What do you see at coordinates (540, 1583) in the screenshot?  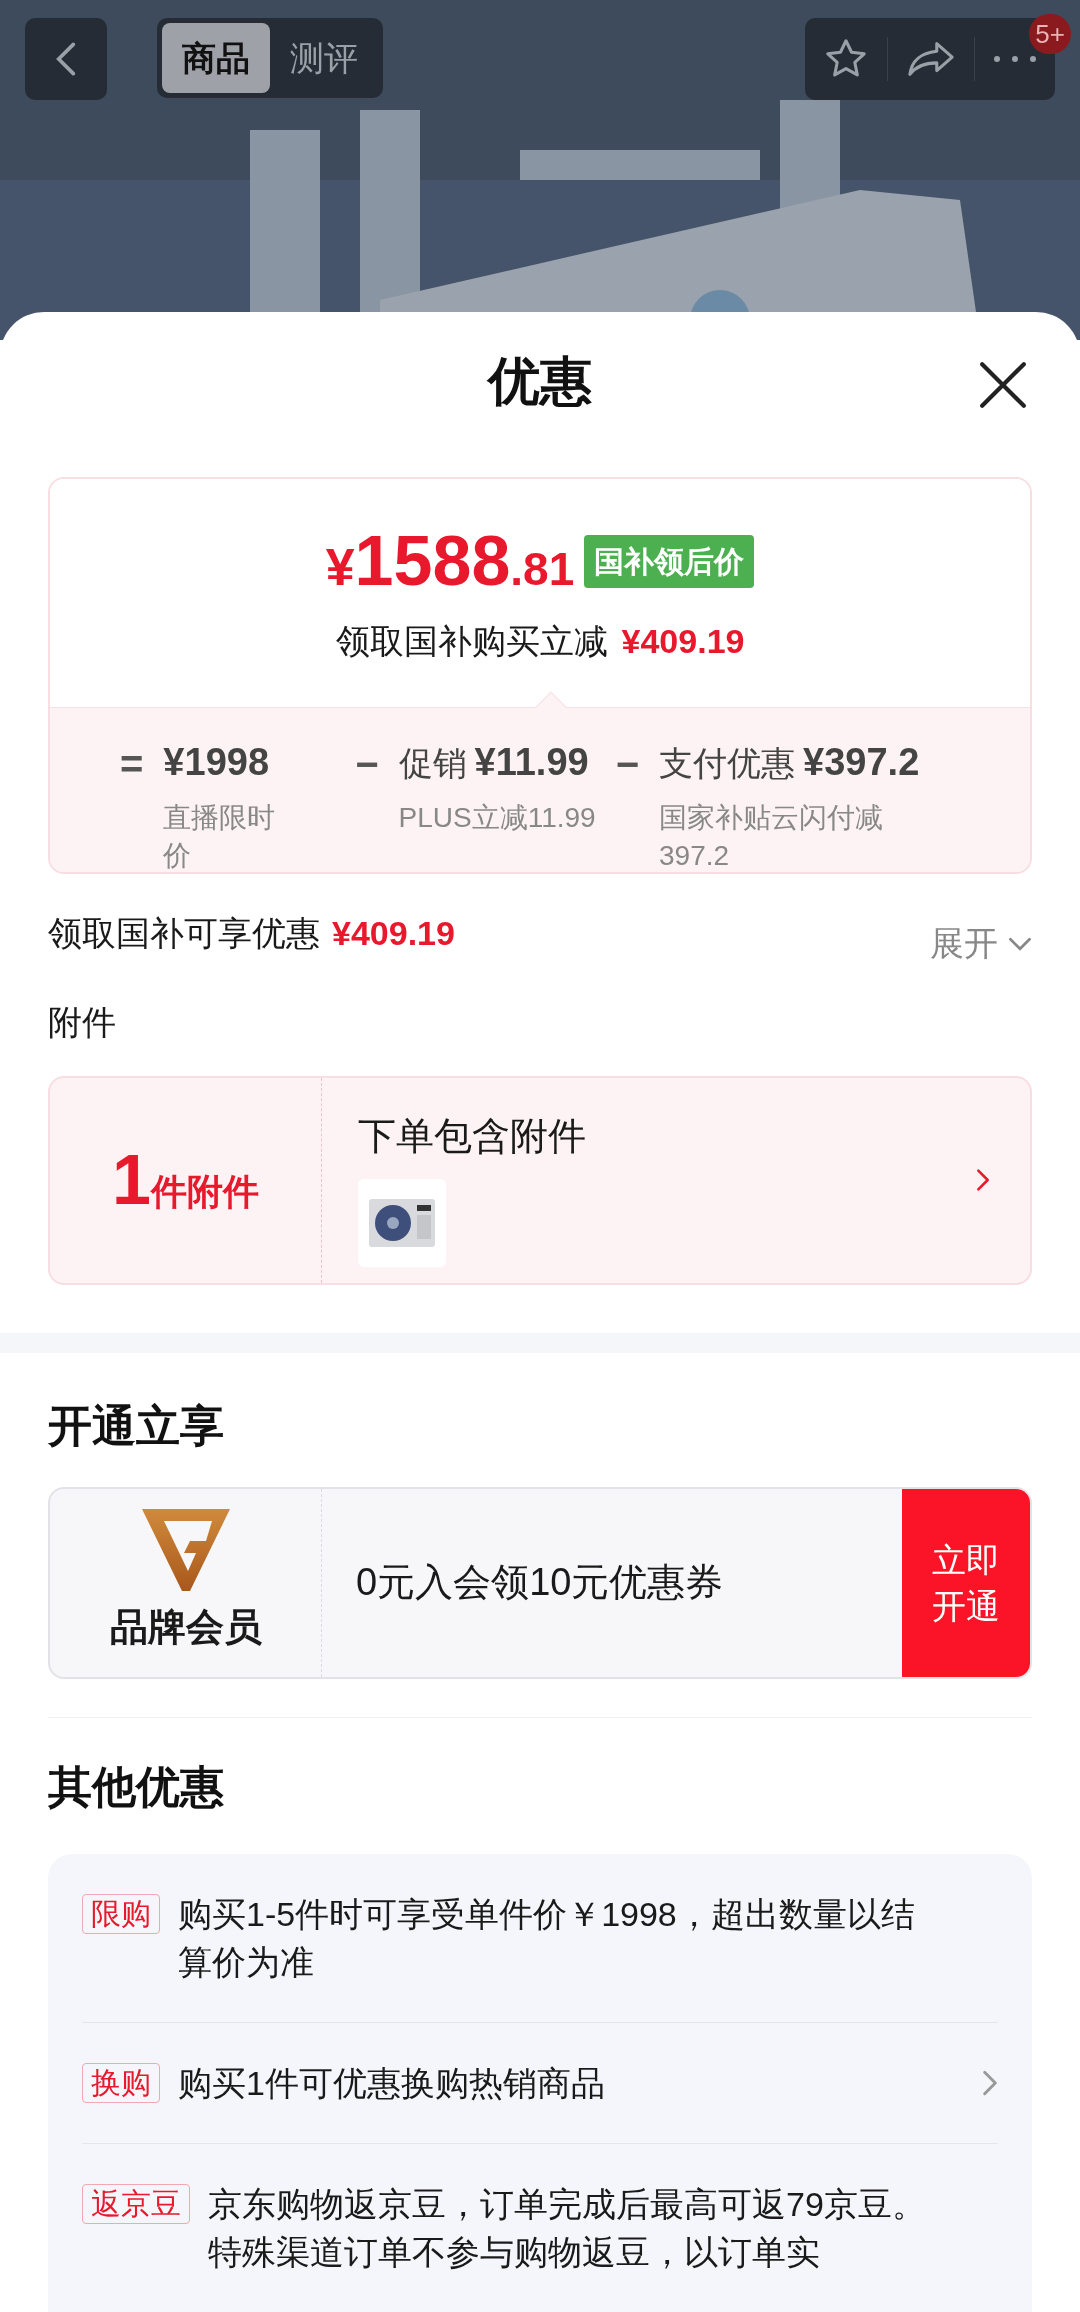 I see `membership-offer: 0元入会领10元优惠券` at bounding box center [540, 1583].